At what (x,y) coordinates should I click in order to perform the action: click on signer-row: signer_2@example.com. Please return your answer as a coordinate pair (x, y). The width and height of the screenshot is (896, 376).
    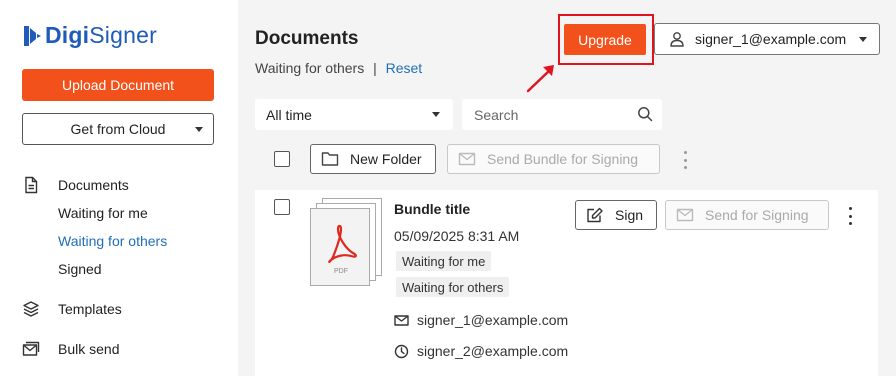
    Looking at the image, I should click on (481, 351).